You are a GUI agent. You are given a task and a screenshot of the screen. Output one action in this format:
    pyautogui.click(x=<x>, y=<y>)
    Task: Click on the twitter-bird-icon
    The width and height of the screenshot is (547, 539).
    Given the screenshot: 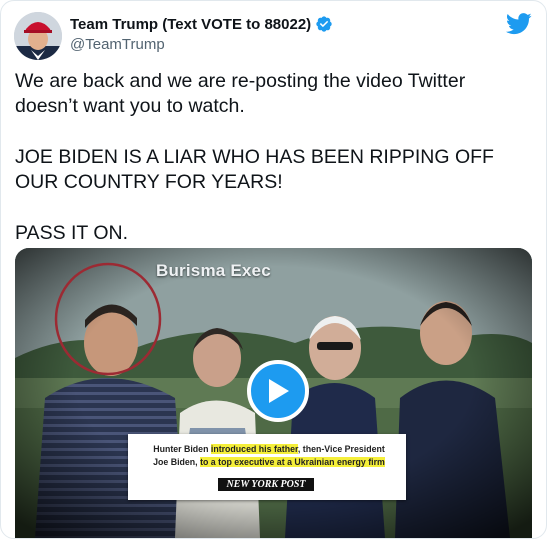 What is the action you would take?
    pyautogui.click(x=519, y=24)
    